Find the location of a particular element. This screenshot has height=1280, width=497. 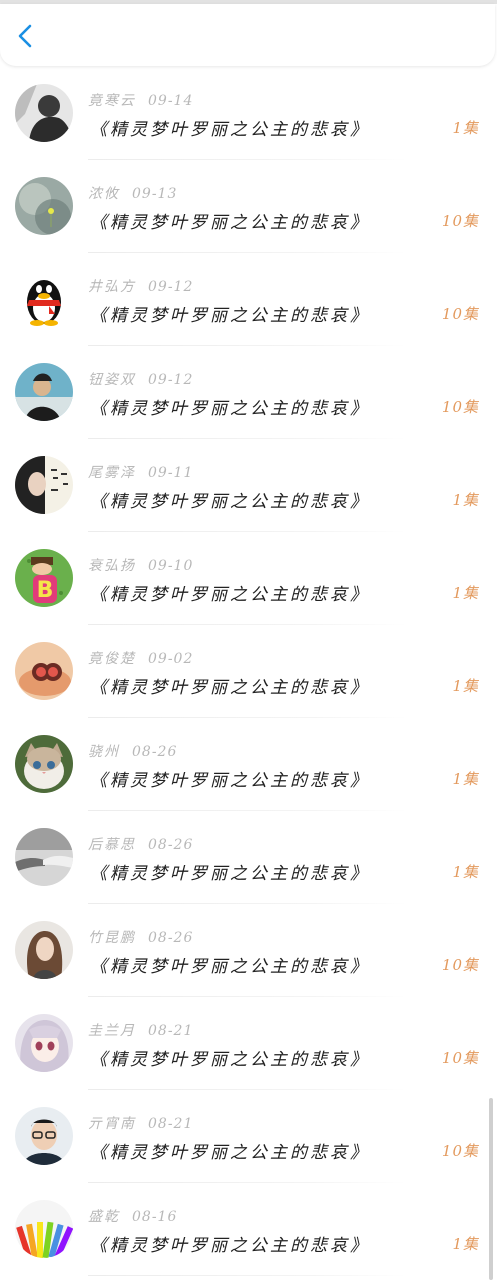

user-name: 骁州 is located at coordinates (104, 752).